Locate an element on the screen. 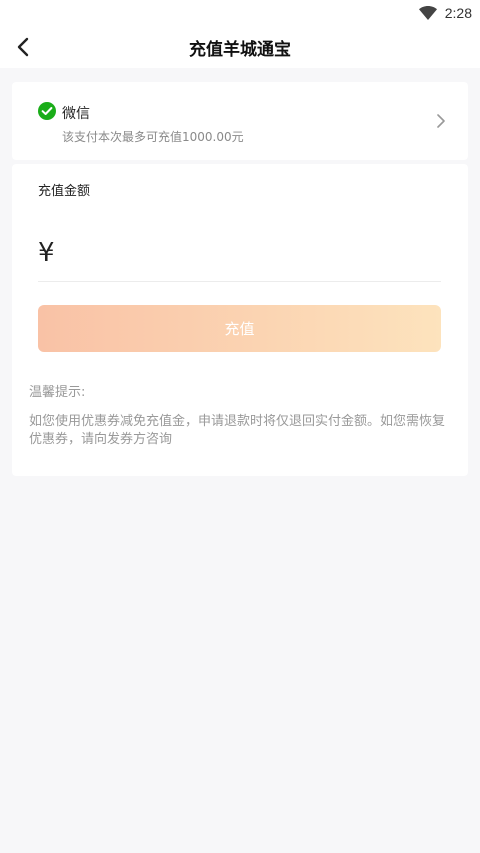 This screenshot has width=480, height=853. currency-symbol: ¥ is located at coordinates (46, 253).